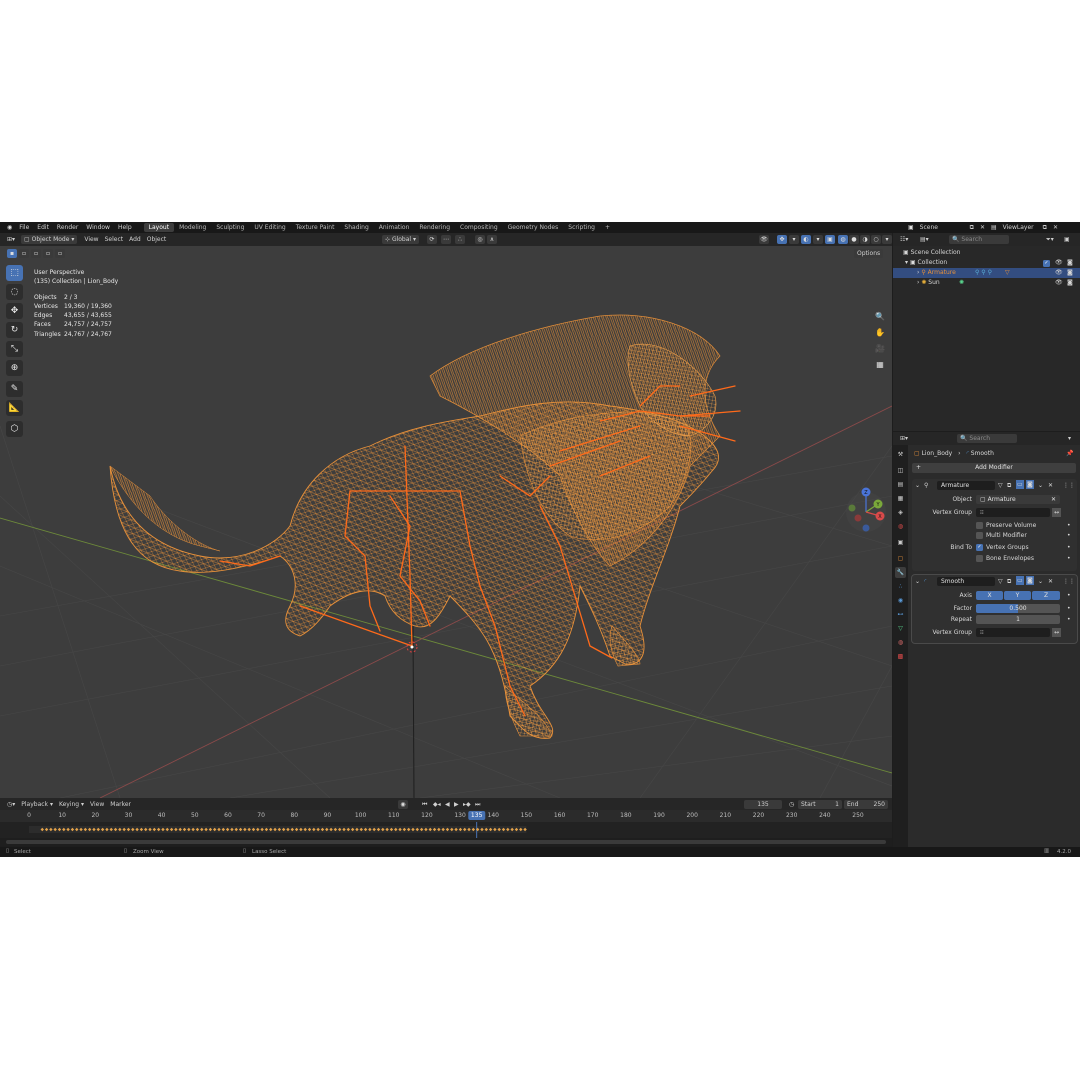  I want to click on wireframe-shading-icon: ◍, so click(843, 239).